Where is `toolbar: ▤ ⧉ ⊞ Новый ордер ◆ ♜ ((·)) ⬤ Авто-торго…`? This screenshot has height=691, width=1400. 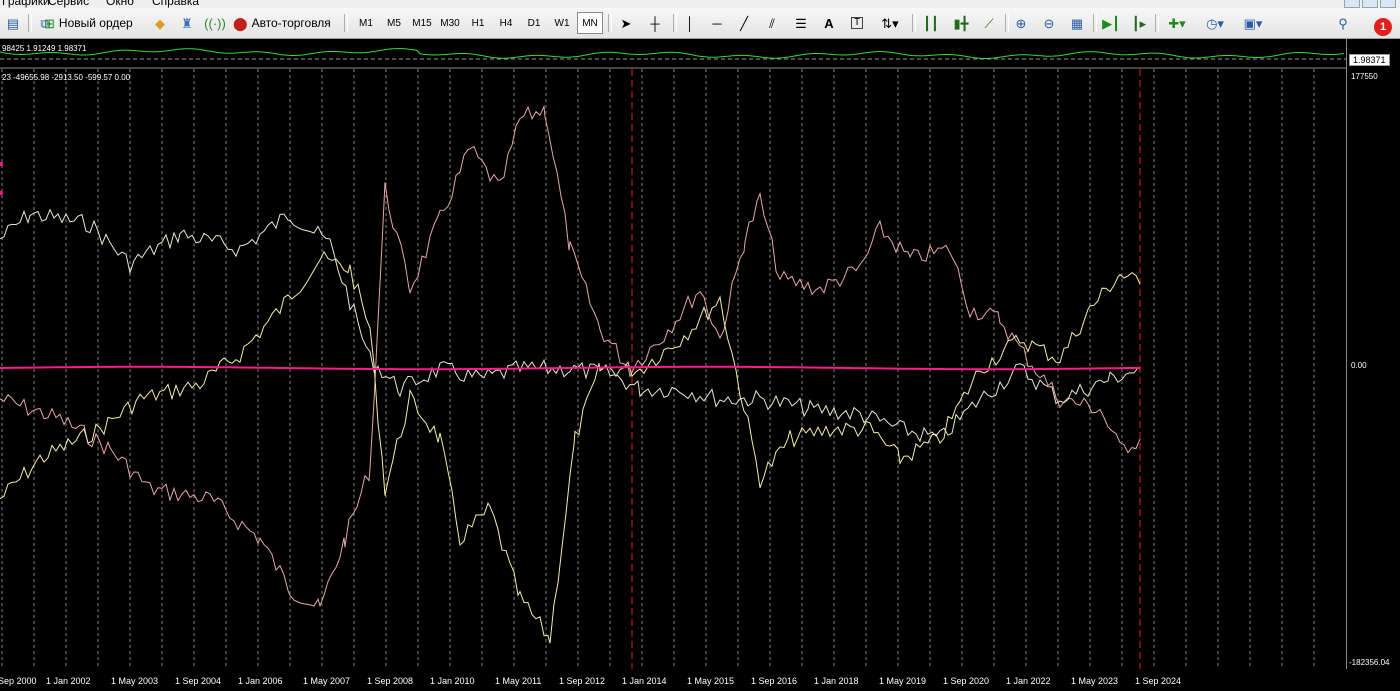
toolbar: ▤ ⧉ ⊞ Новый ордер ◆ ♜ ((·)) ⬤ Авто-торго… is located at coordinates (700, 23).